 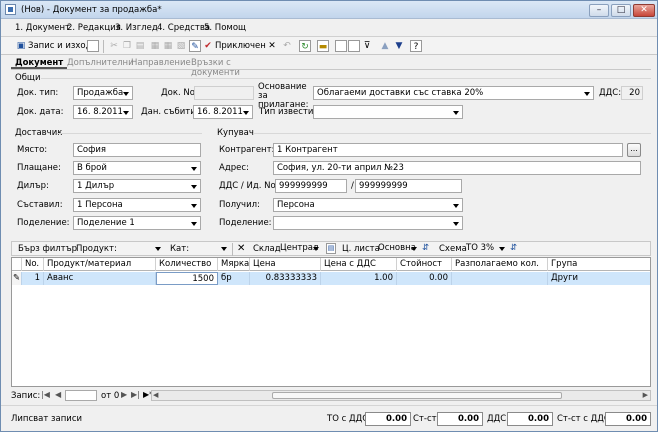 What do you see at coordinates (599, 264) in the screenshot?
I see `column-header-group: Група` at bounding box center [599, 264].